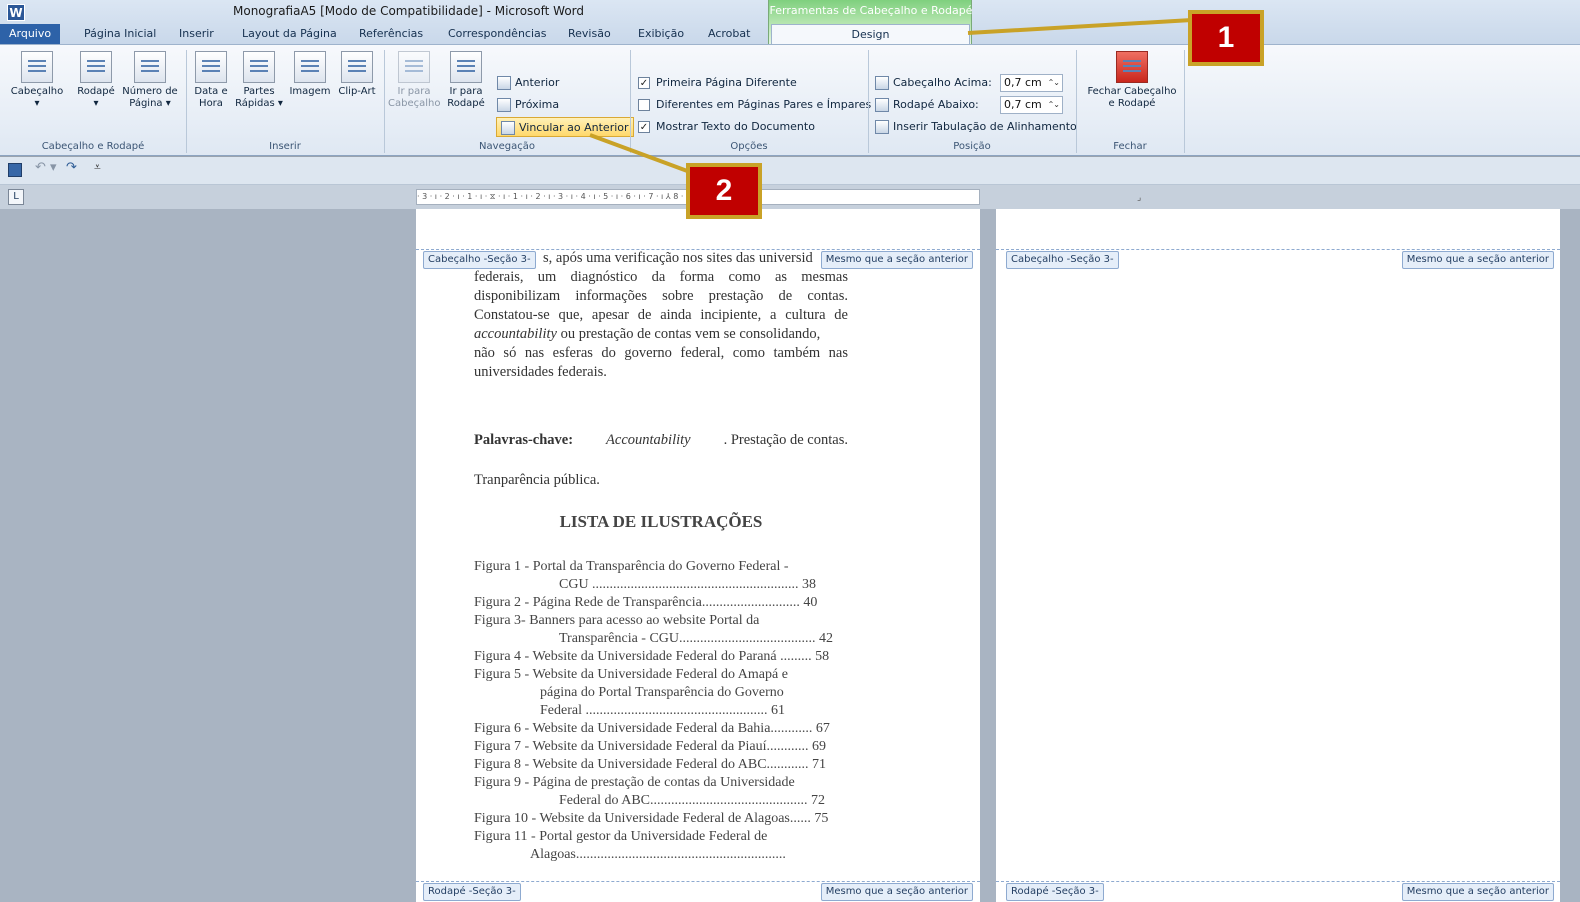  I want to click on callout-leader-lines, so click(891, 96).